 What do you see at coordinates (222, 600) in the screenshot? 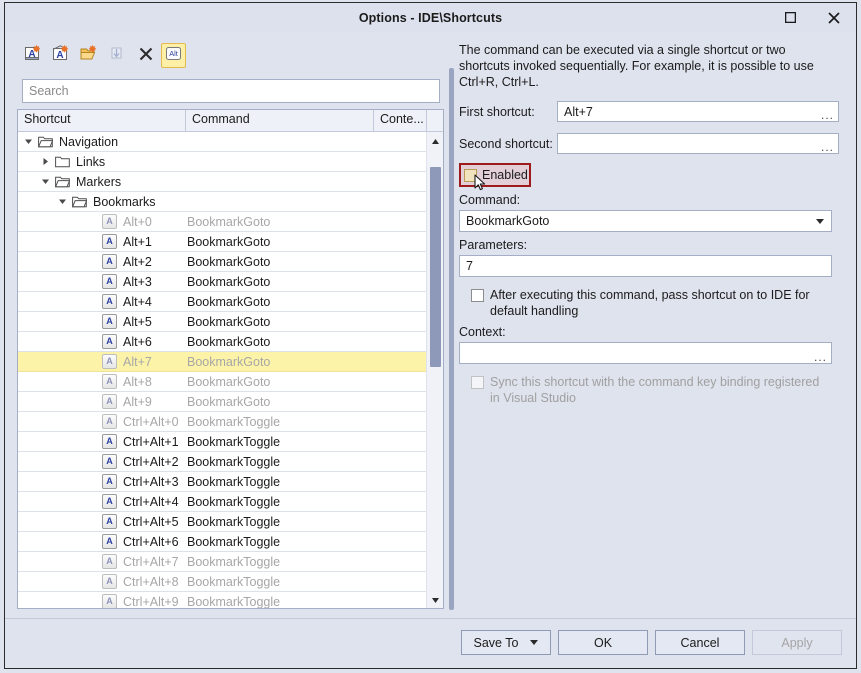
I see `table-row: A Ctrl+Alt+9 BookmarkToggle` at bounding box center [222, 600].